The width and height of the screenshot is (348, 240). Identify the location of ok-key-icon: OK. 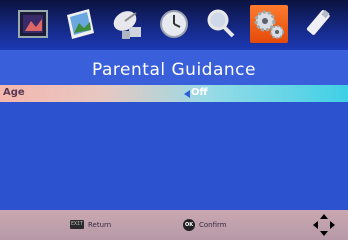
(189, 225).